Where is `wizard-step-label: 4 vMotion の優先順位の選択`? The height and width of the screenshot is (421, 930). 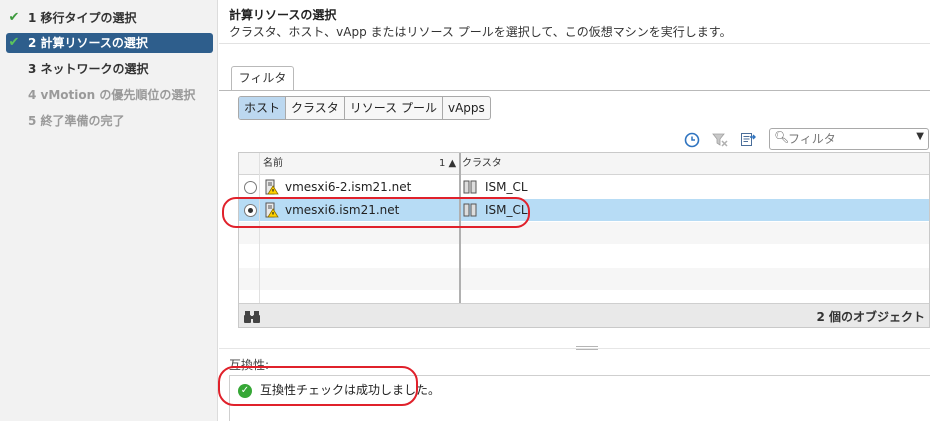
wizard-step-label: 4 vMotion の優先順位の選択 is located at coordinates (112, 95).